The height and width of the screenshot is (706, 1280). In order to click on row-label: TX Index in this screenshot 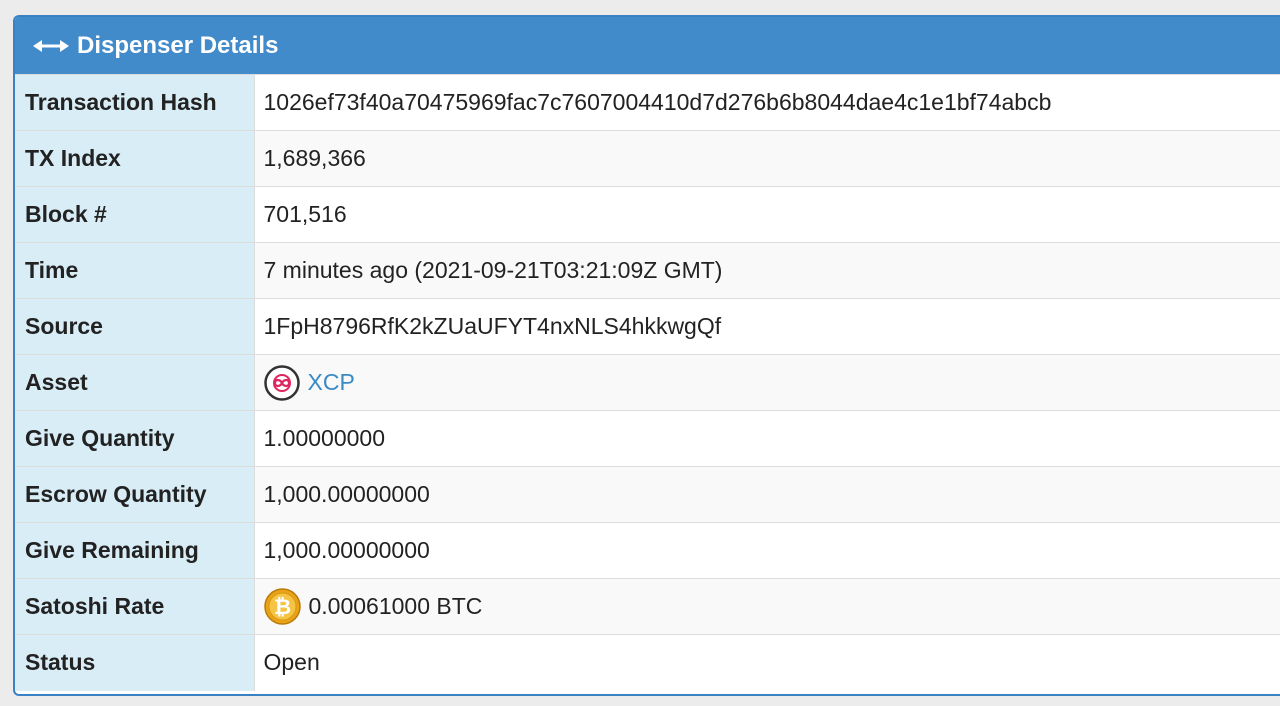, I will do `click(135, 158)`.